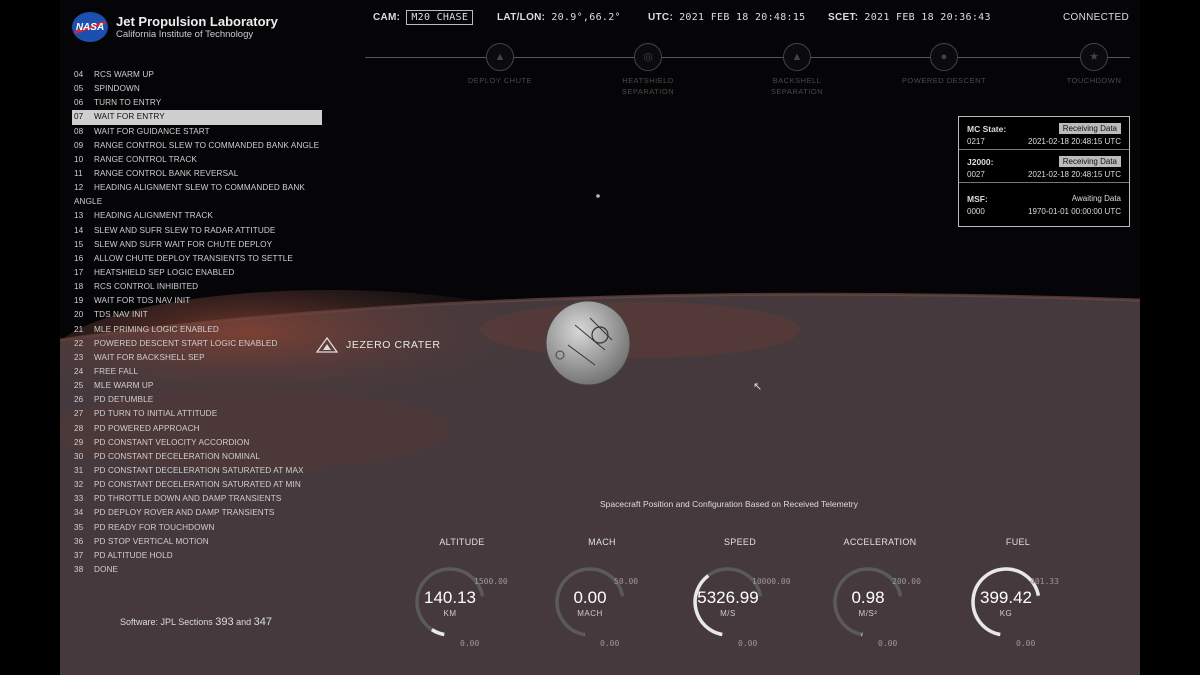 The image size is (1200, 675). Describe the element at coordinates (590, 597) in the screenshot. I see `gauge-value: 0.00` at that location.